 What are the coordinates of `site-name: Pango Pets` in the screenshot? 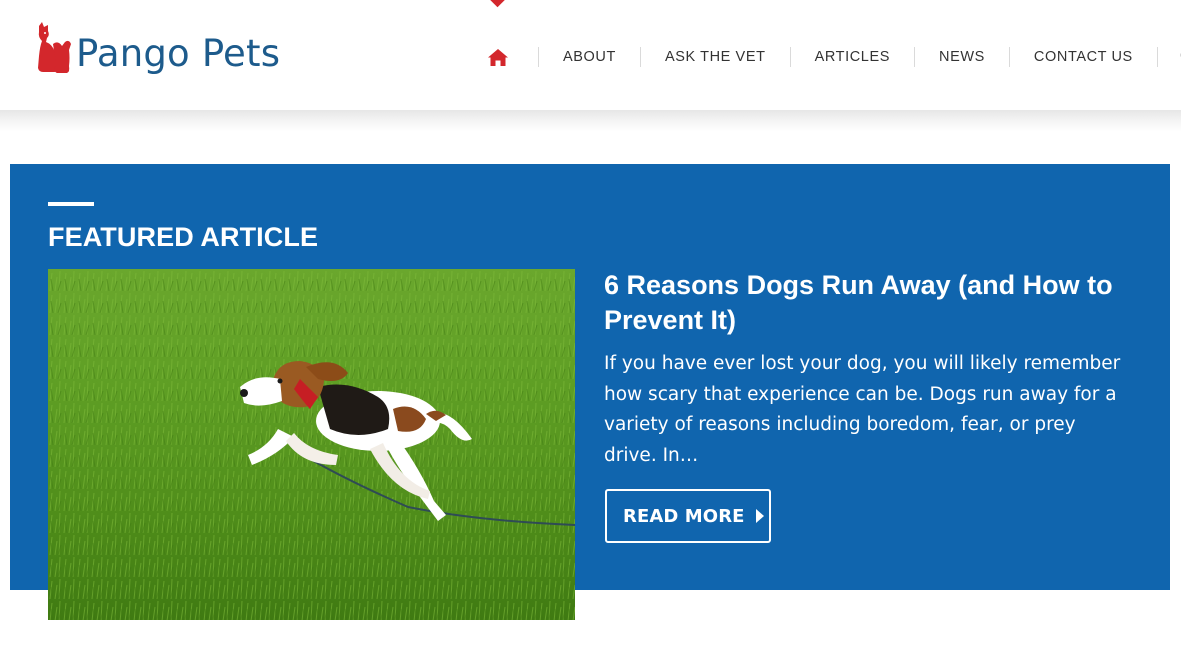 It's located at (178, 53).